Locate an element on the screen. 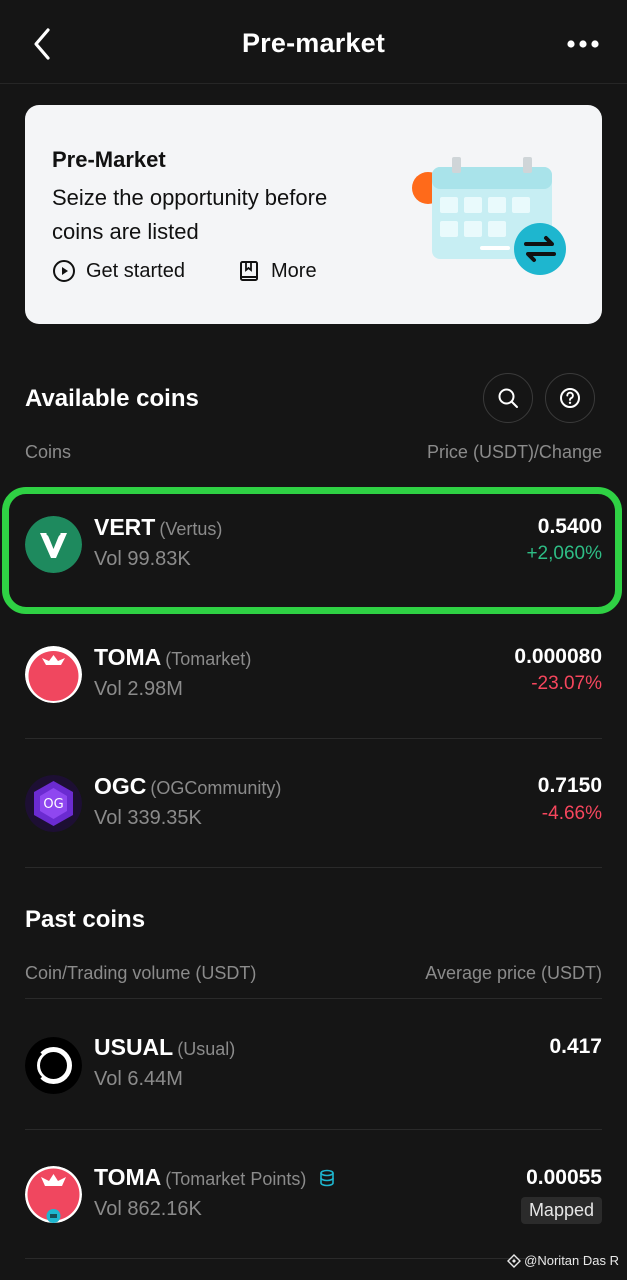  price-change-column-header: Price (USDT)/Change is located at coordinates (514, 452).